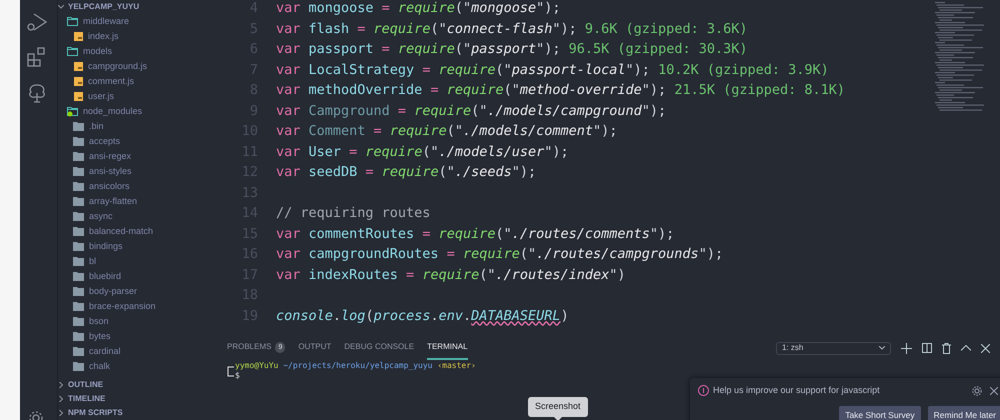  I want to click on explorer-item: ansi-styles, so click(129, 171).